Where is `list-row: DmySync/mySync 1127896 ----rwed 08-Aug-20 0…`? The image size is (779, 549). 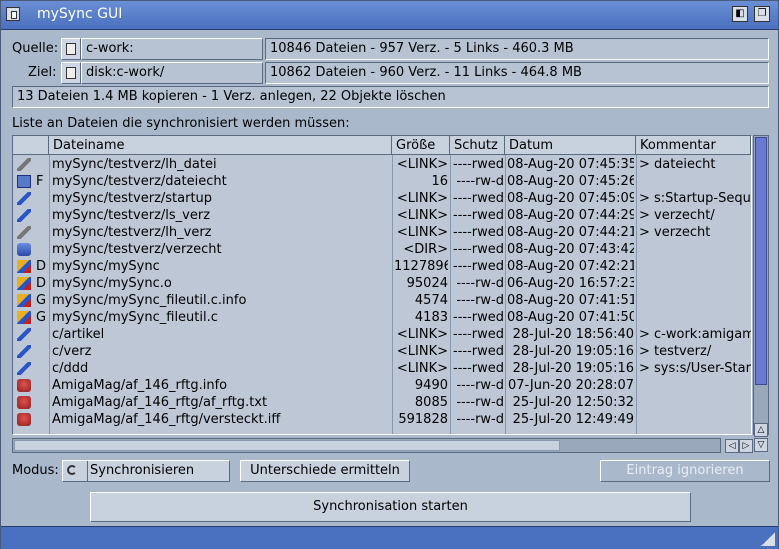 list-row: DmySync/mySync 1127896 ----rwed 08-Aug-20 0… is located at coordinates (382, 266).